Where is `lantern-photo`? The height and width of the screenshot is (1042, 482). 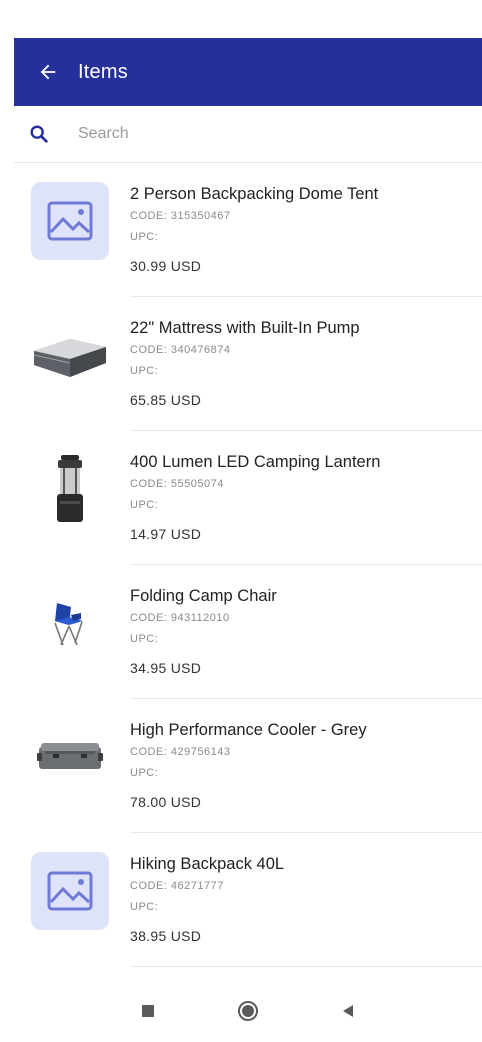 lantern-photo is located at coordinates (70, 488).